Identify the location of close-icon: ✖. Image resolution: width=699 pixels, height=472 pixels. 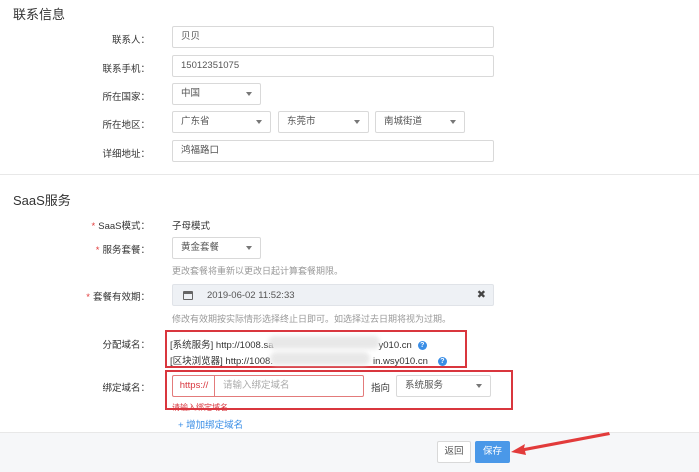
(481, 294).